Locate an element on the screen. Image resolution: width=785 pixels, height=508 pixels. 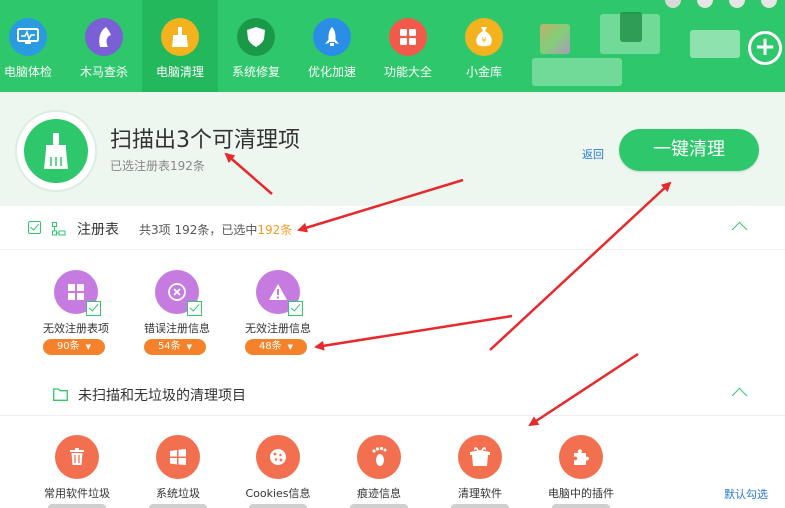
count-value: 90条 is located at coordinates (68, 346).